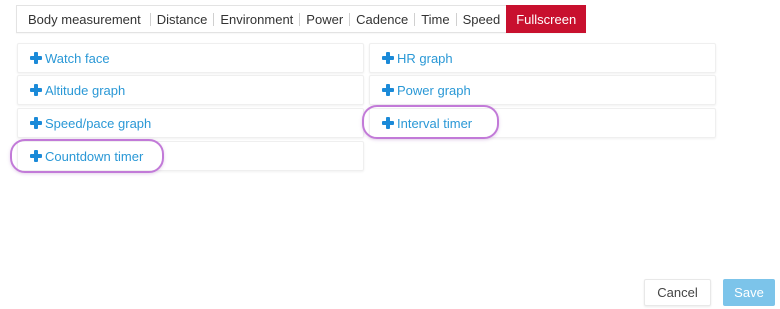  I want to click on panel-label: HR graph, so click(425, 58).